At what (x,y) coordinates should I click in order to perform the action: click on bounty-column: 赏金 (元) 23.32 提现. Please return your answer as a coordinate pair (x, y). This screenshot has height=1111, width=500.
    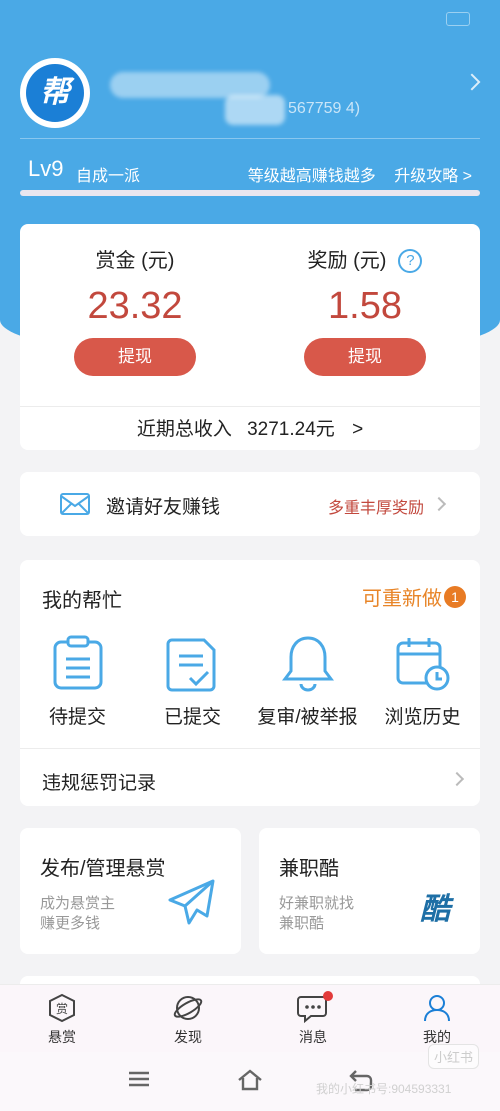
    Looking at the image, I should click on (135, 310).